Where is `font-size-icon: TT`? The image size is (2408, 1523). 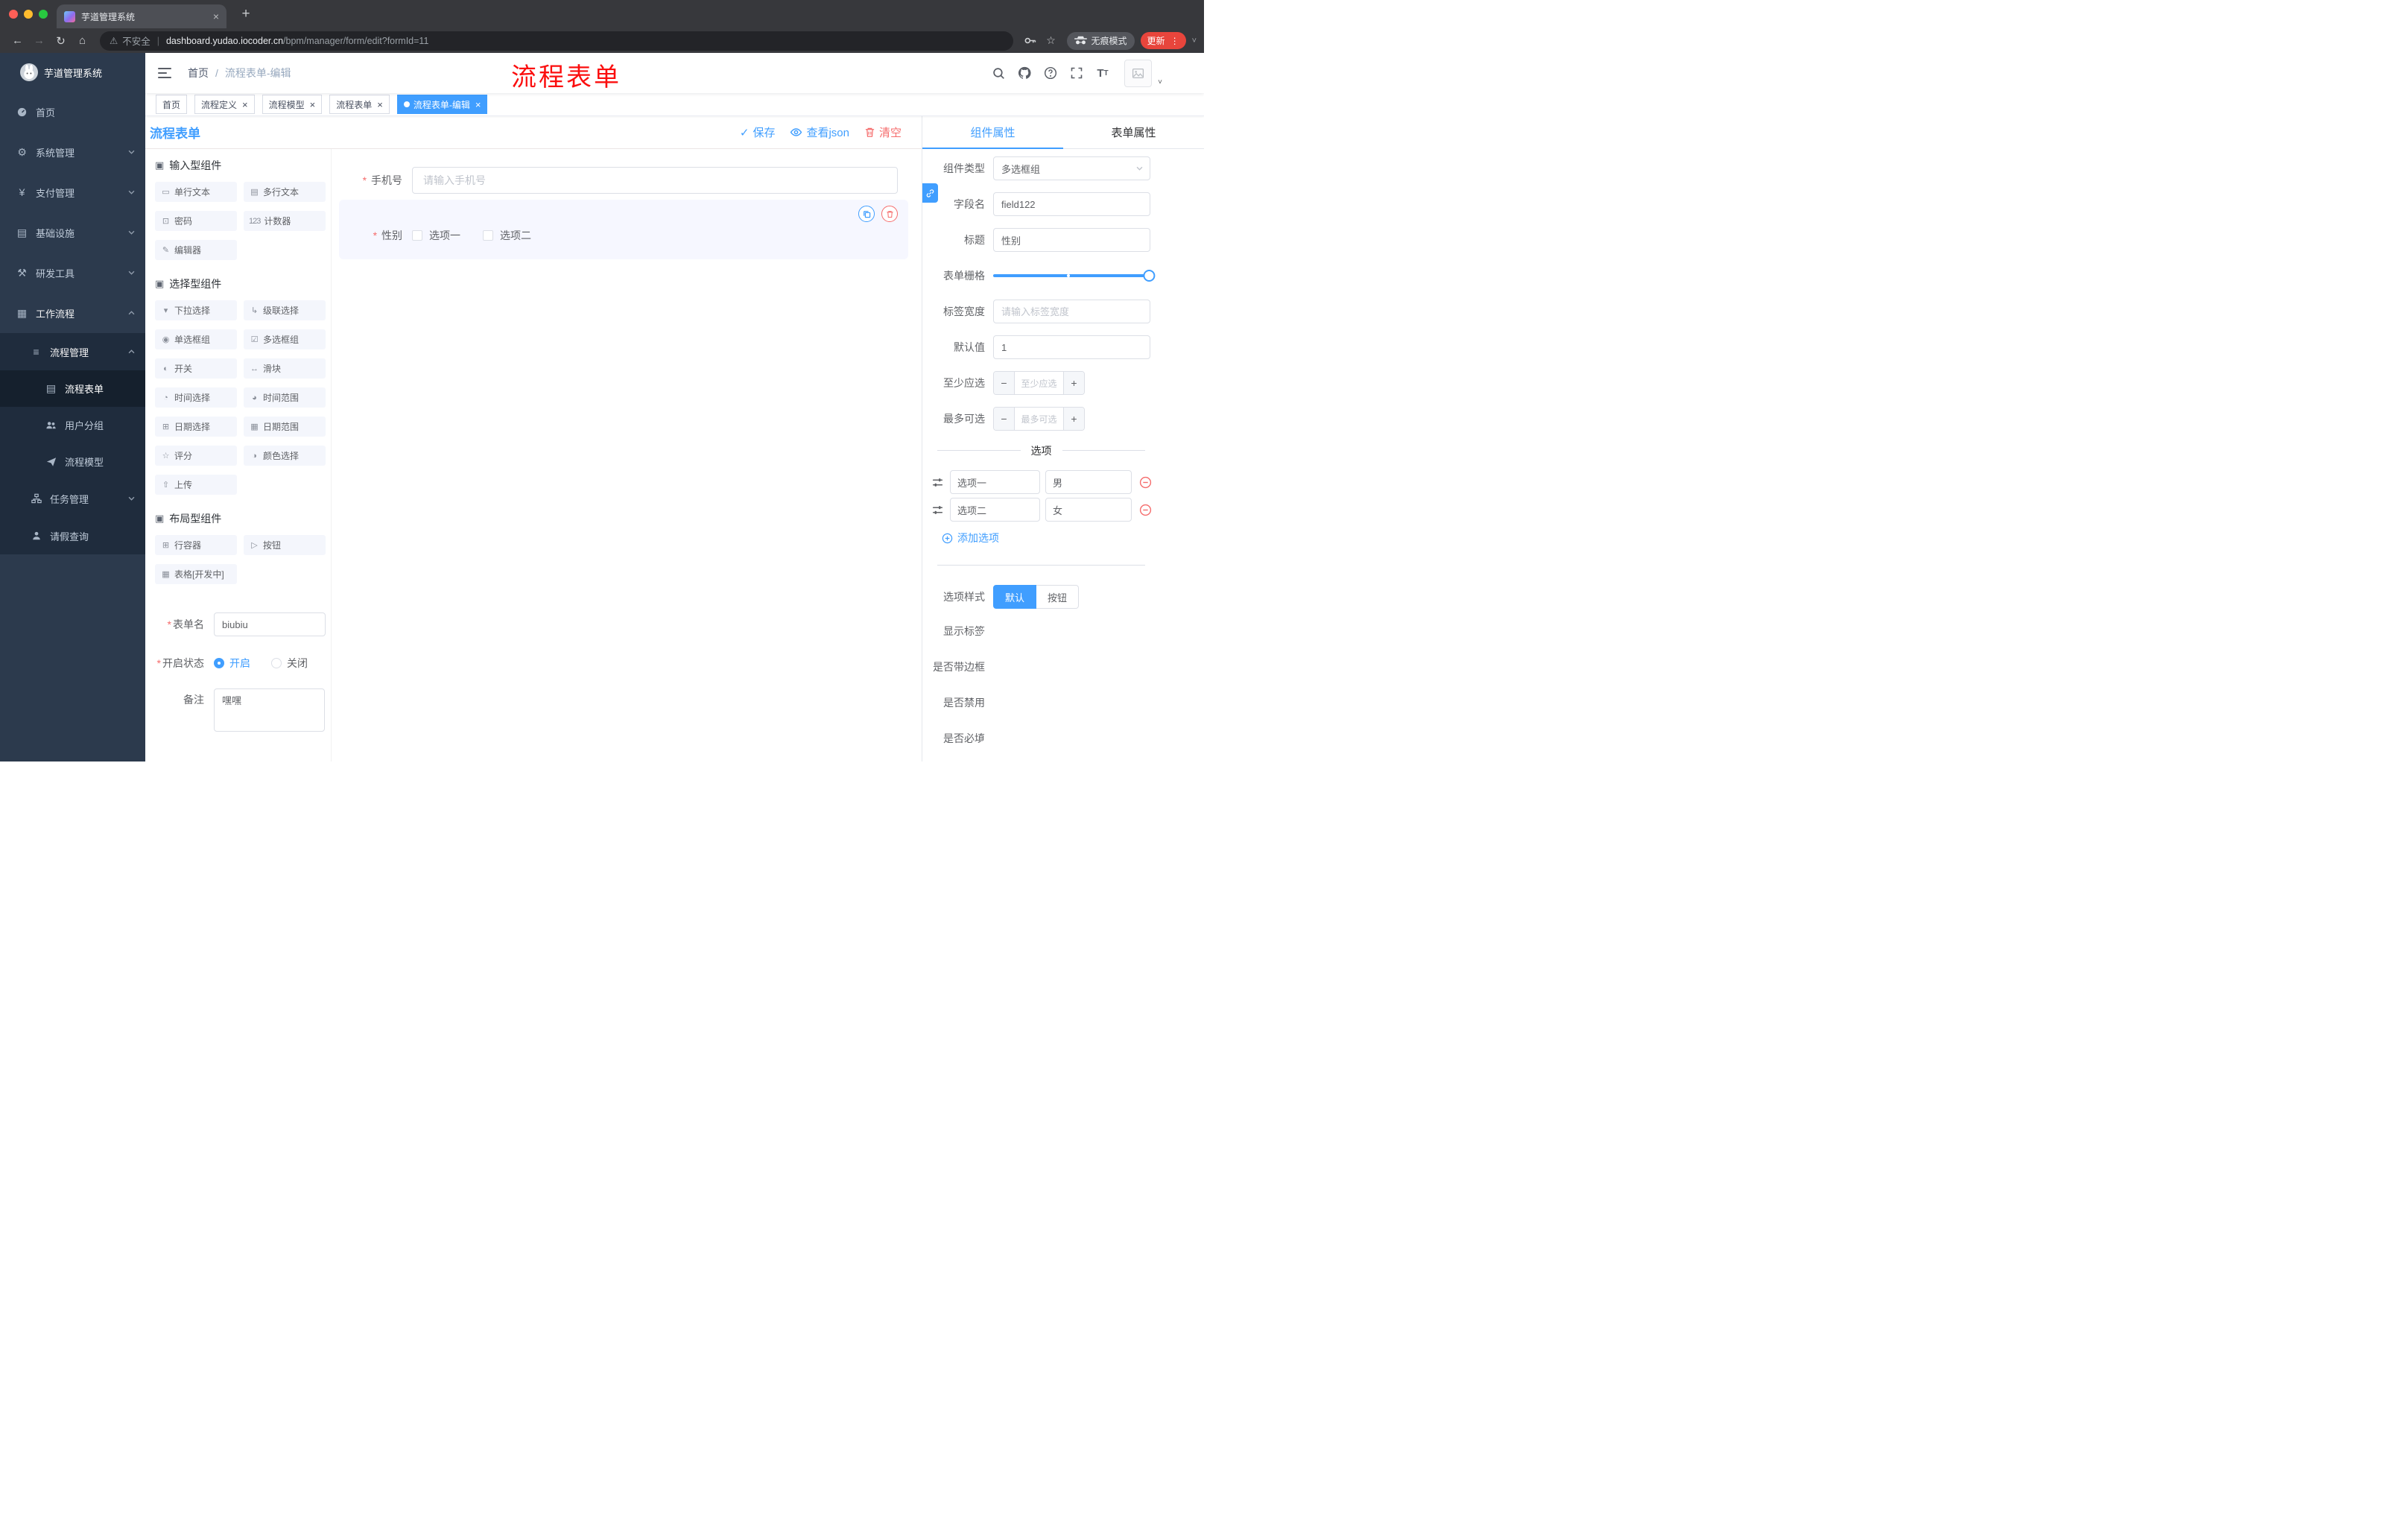
font-size-icon: TT is located at coordinates (1103, 73).